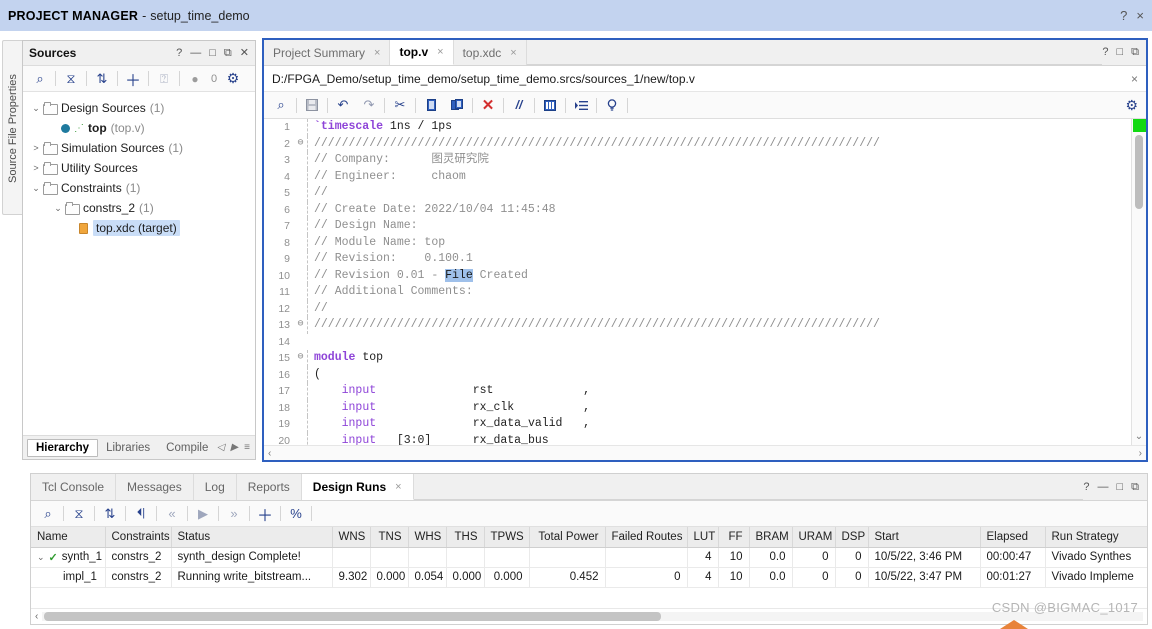 Image resolution: width=1152 pixels, height=629 pixels. I want to click on tree-item-top-v: ⋰ top (top.v), so click(142, 128).